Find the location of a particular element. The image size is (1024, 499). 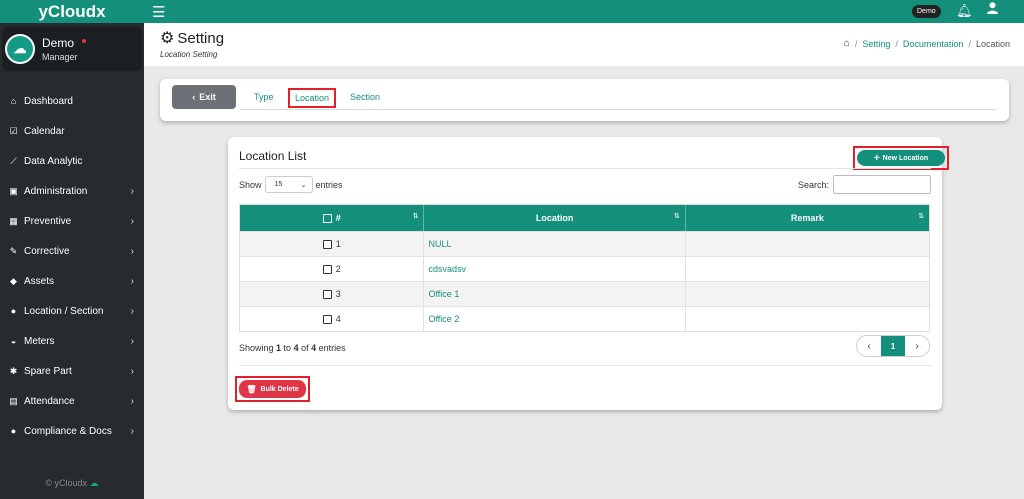

sidebar-item-assets: ◆ Assets › is located at coordinates (72, 281).